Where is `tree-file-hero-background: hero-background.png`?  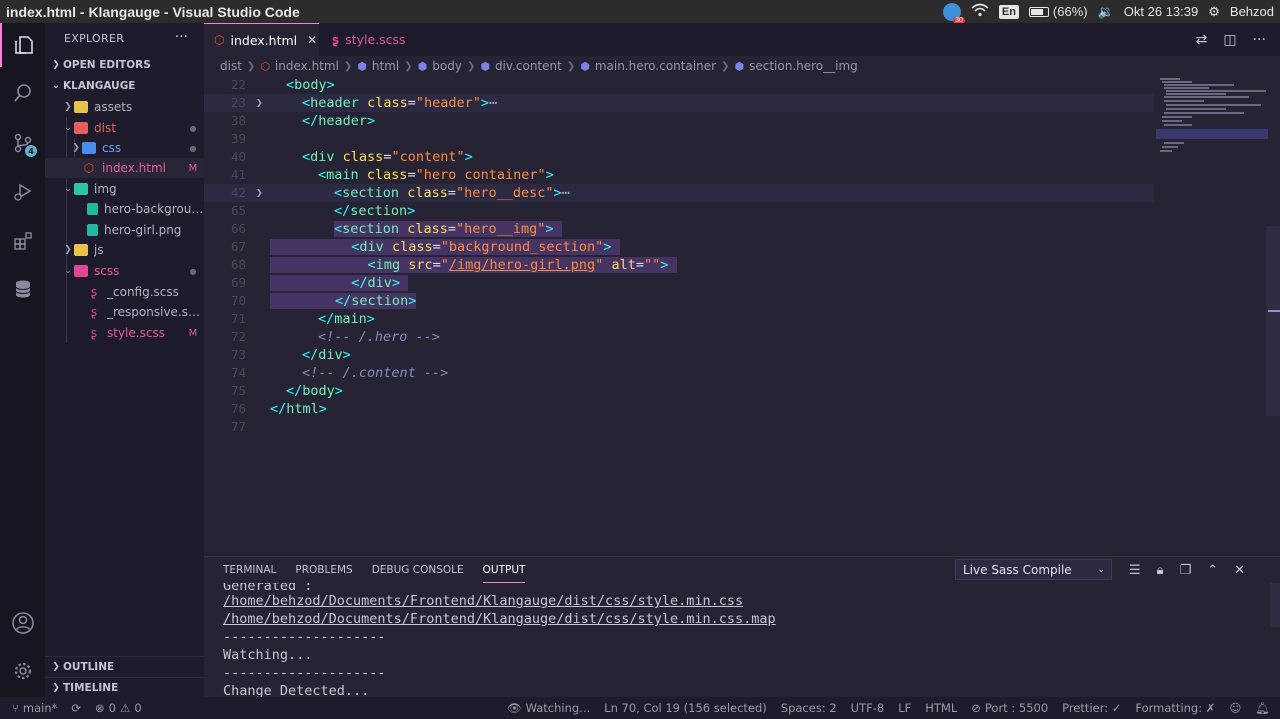 tree-file-hero-background: hero-background.png is located at coordinates (124, 209).